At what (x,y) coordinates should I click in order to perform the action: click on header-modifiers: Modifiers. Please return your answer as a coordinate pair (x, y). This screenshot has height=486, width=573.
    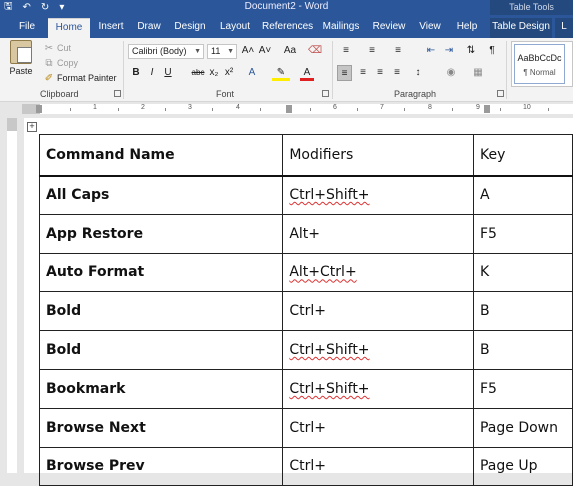
    Looking at the image, I should click on (378, 155).